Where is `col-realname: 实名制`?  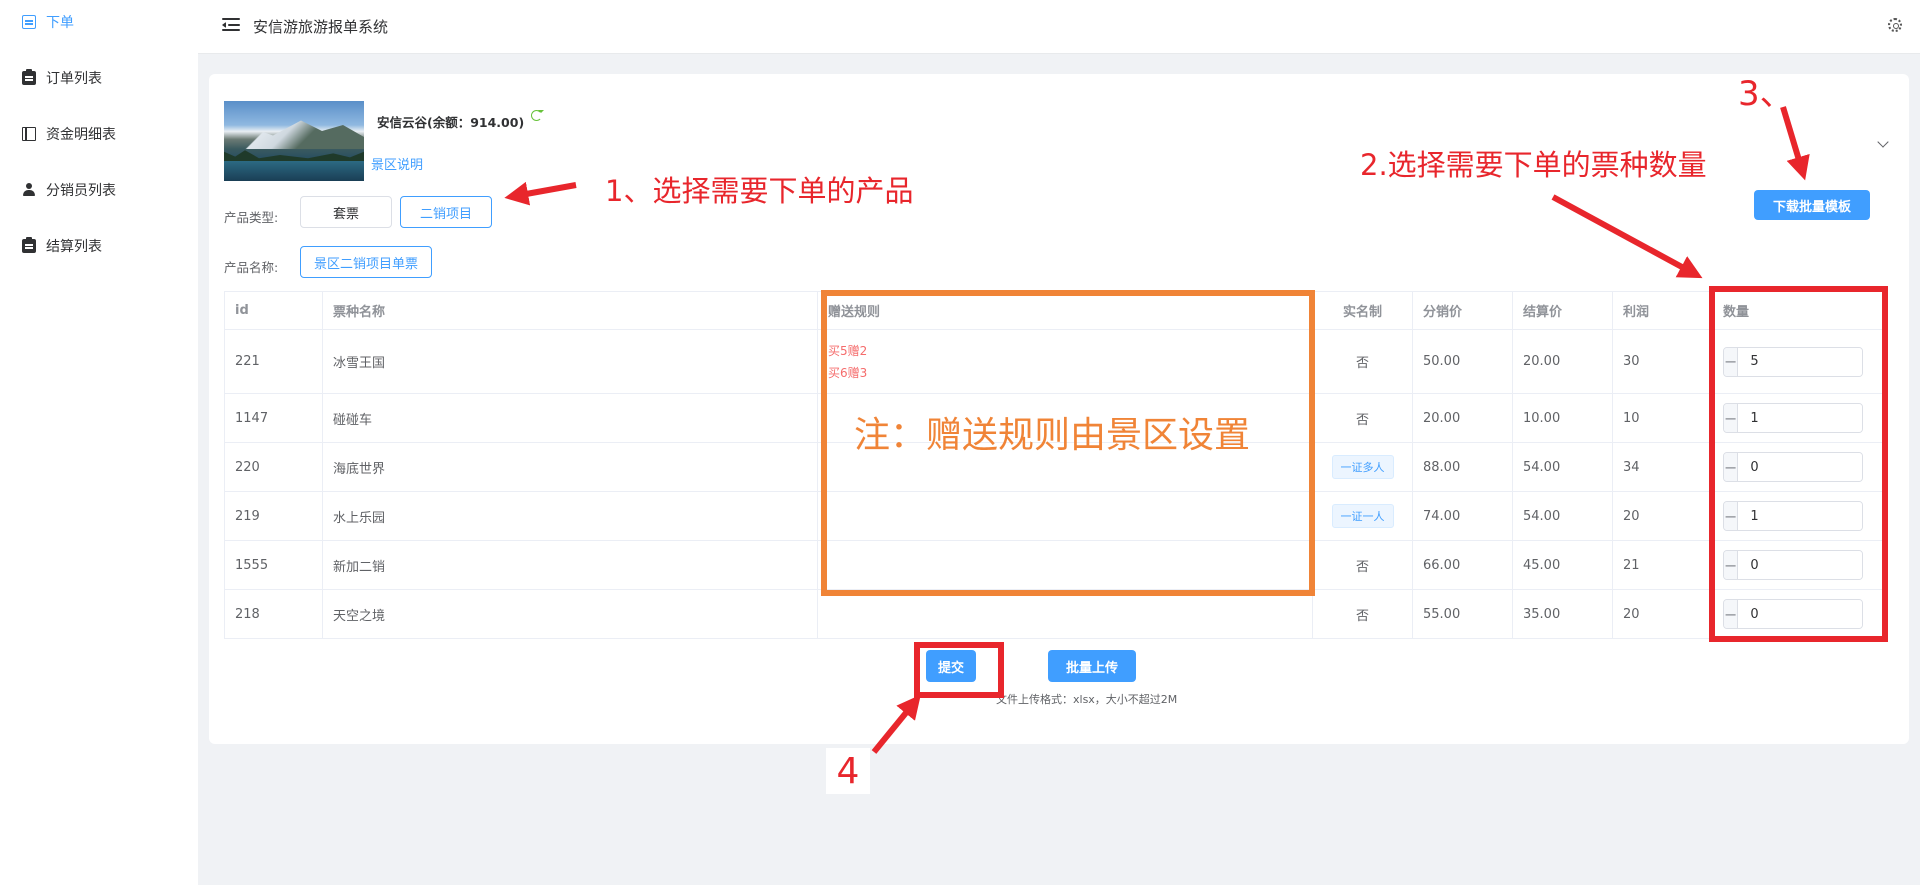 col-realname: 实名制 is located at coordinates (1362, 310).